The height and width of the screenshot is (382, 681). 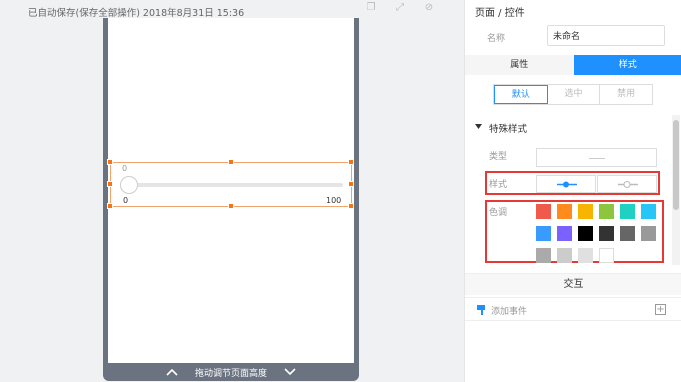 I want to click on type-select, so click(x=596, y=157).